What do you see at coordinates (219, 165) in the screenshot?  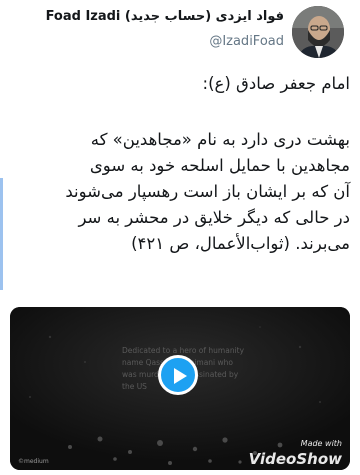 I see `tweet-text-line-3: مجاهدین با حمایل اسلحه خود به سوی` at bounding box center [219, 165].